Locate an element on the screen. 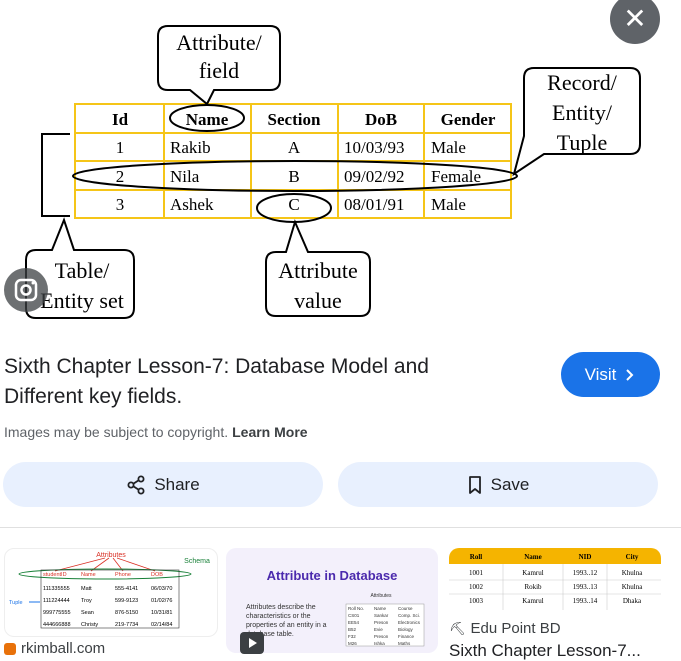 The height and width of the screenshot is (661, 681). header-name: Name is located at coordinates (207, 119).